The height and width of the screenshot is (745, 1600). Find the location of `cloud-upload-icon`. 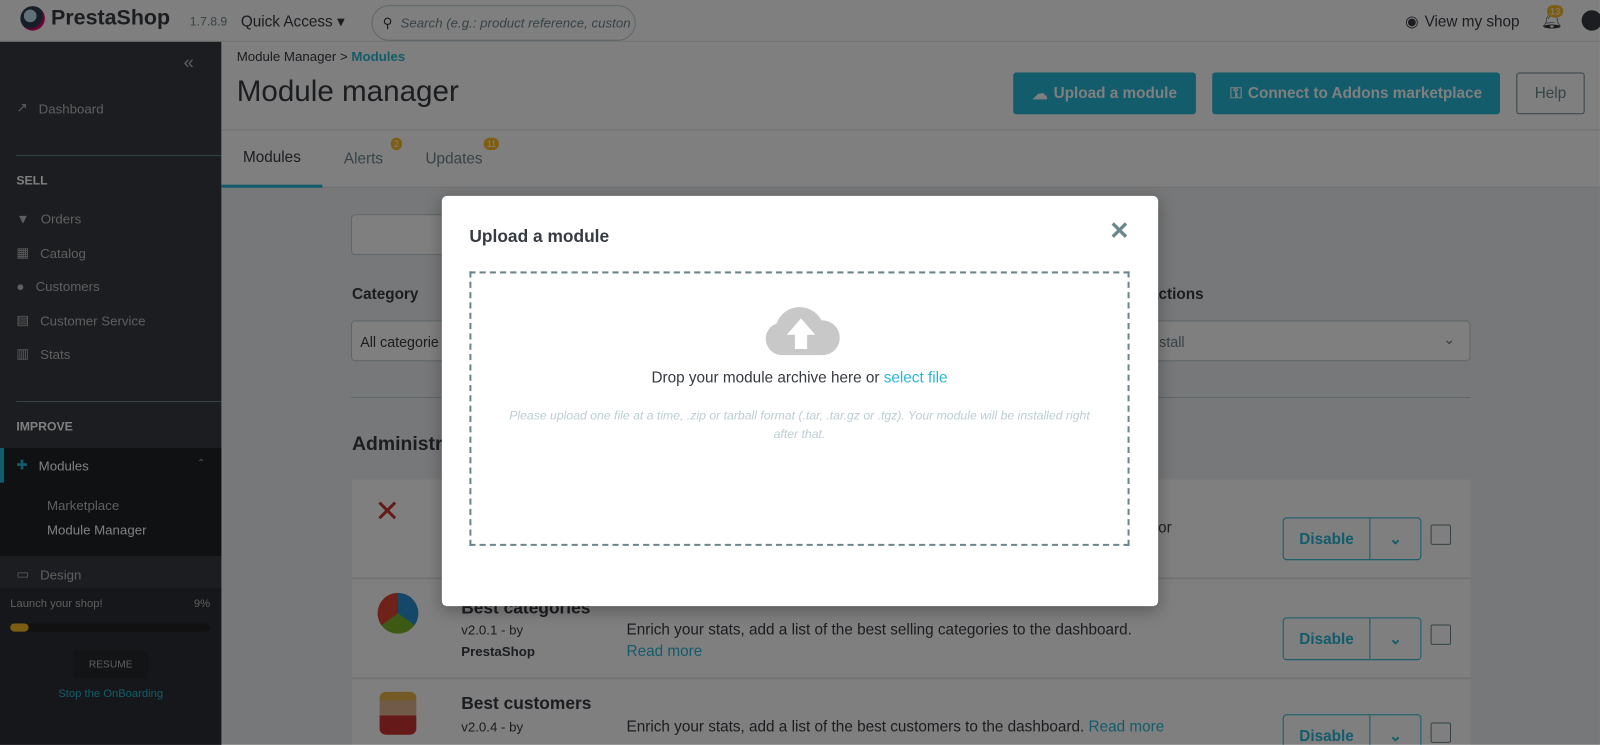

cloud-upload-icon is located at coordinates (802, 331).